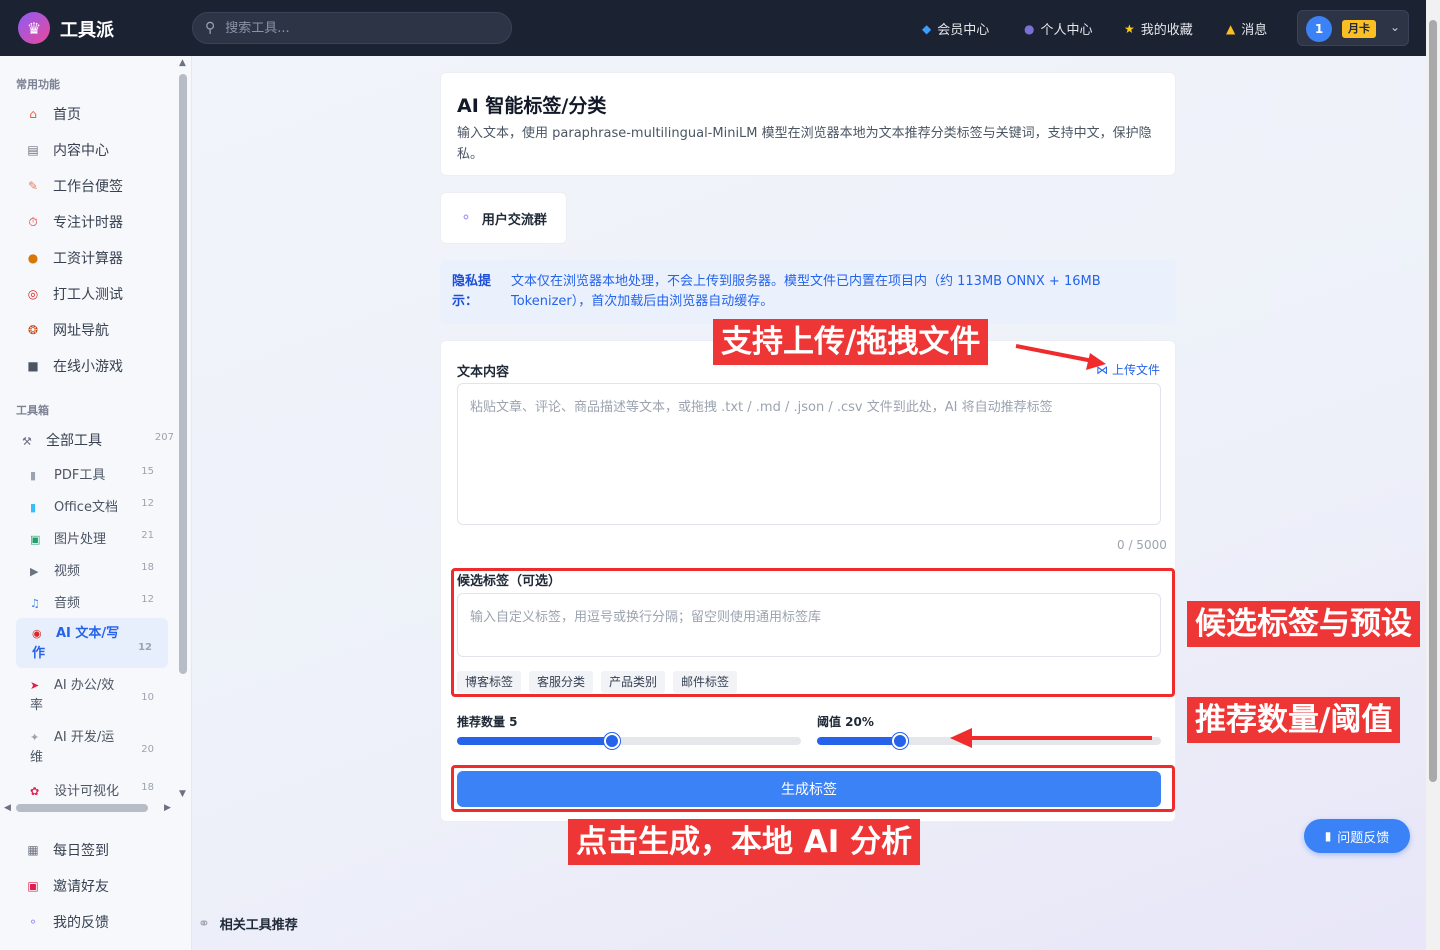 This screenshot has height=950, width=1440. I want to click on user-group-button: ⚬ 用户交流群, so click(503, 218).